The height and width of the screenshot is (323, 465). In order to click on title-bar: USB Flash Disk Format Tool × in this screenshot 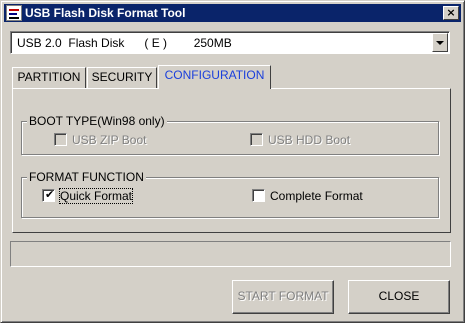, I will do `click(232, 13)`.